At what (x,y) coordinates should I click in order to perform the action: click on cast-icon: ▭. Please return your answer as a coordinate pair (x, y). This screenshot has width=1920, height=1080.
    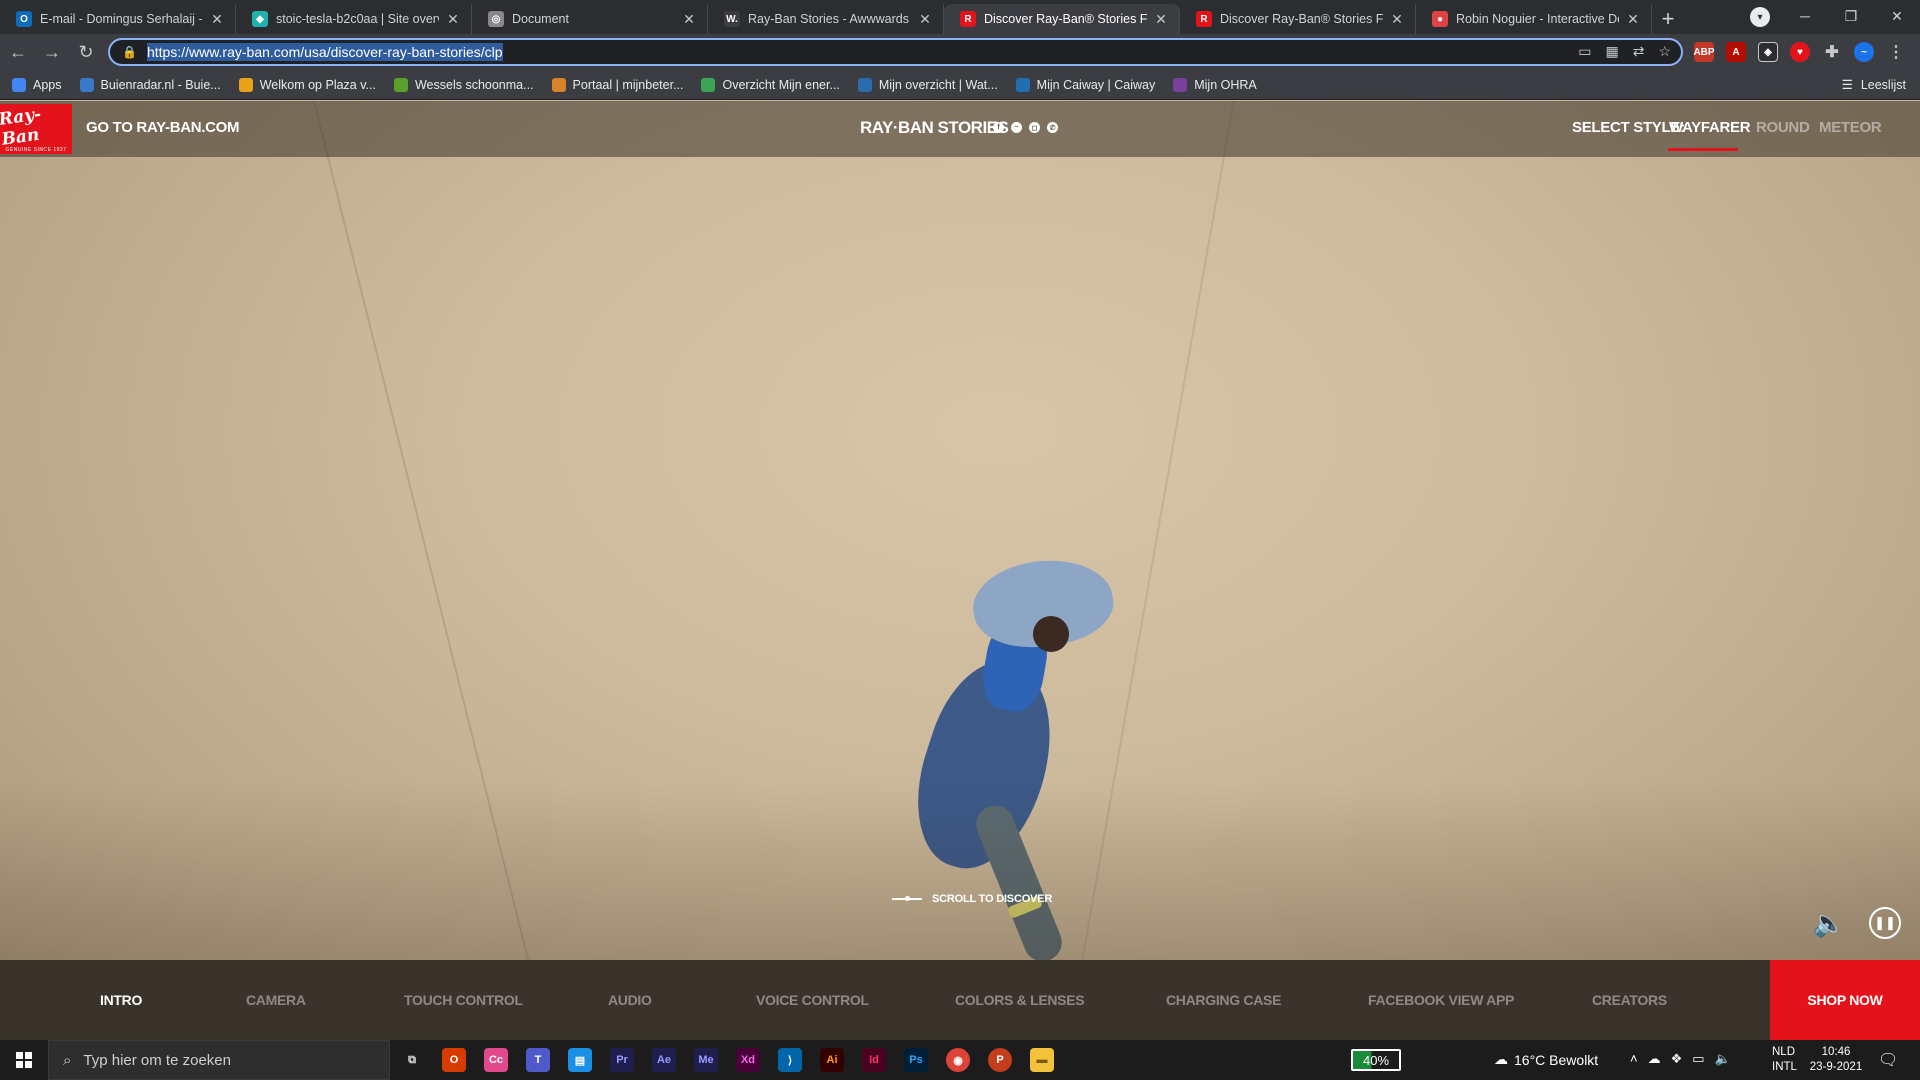
    Looking at the image, I should click on (1584, 51).